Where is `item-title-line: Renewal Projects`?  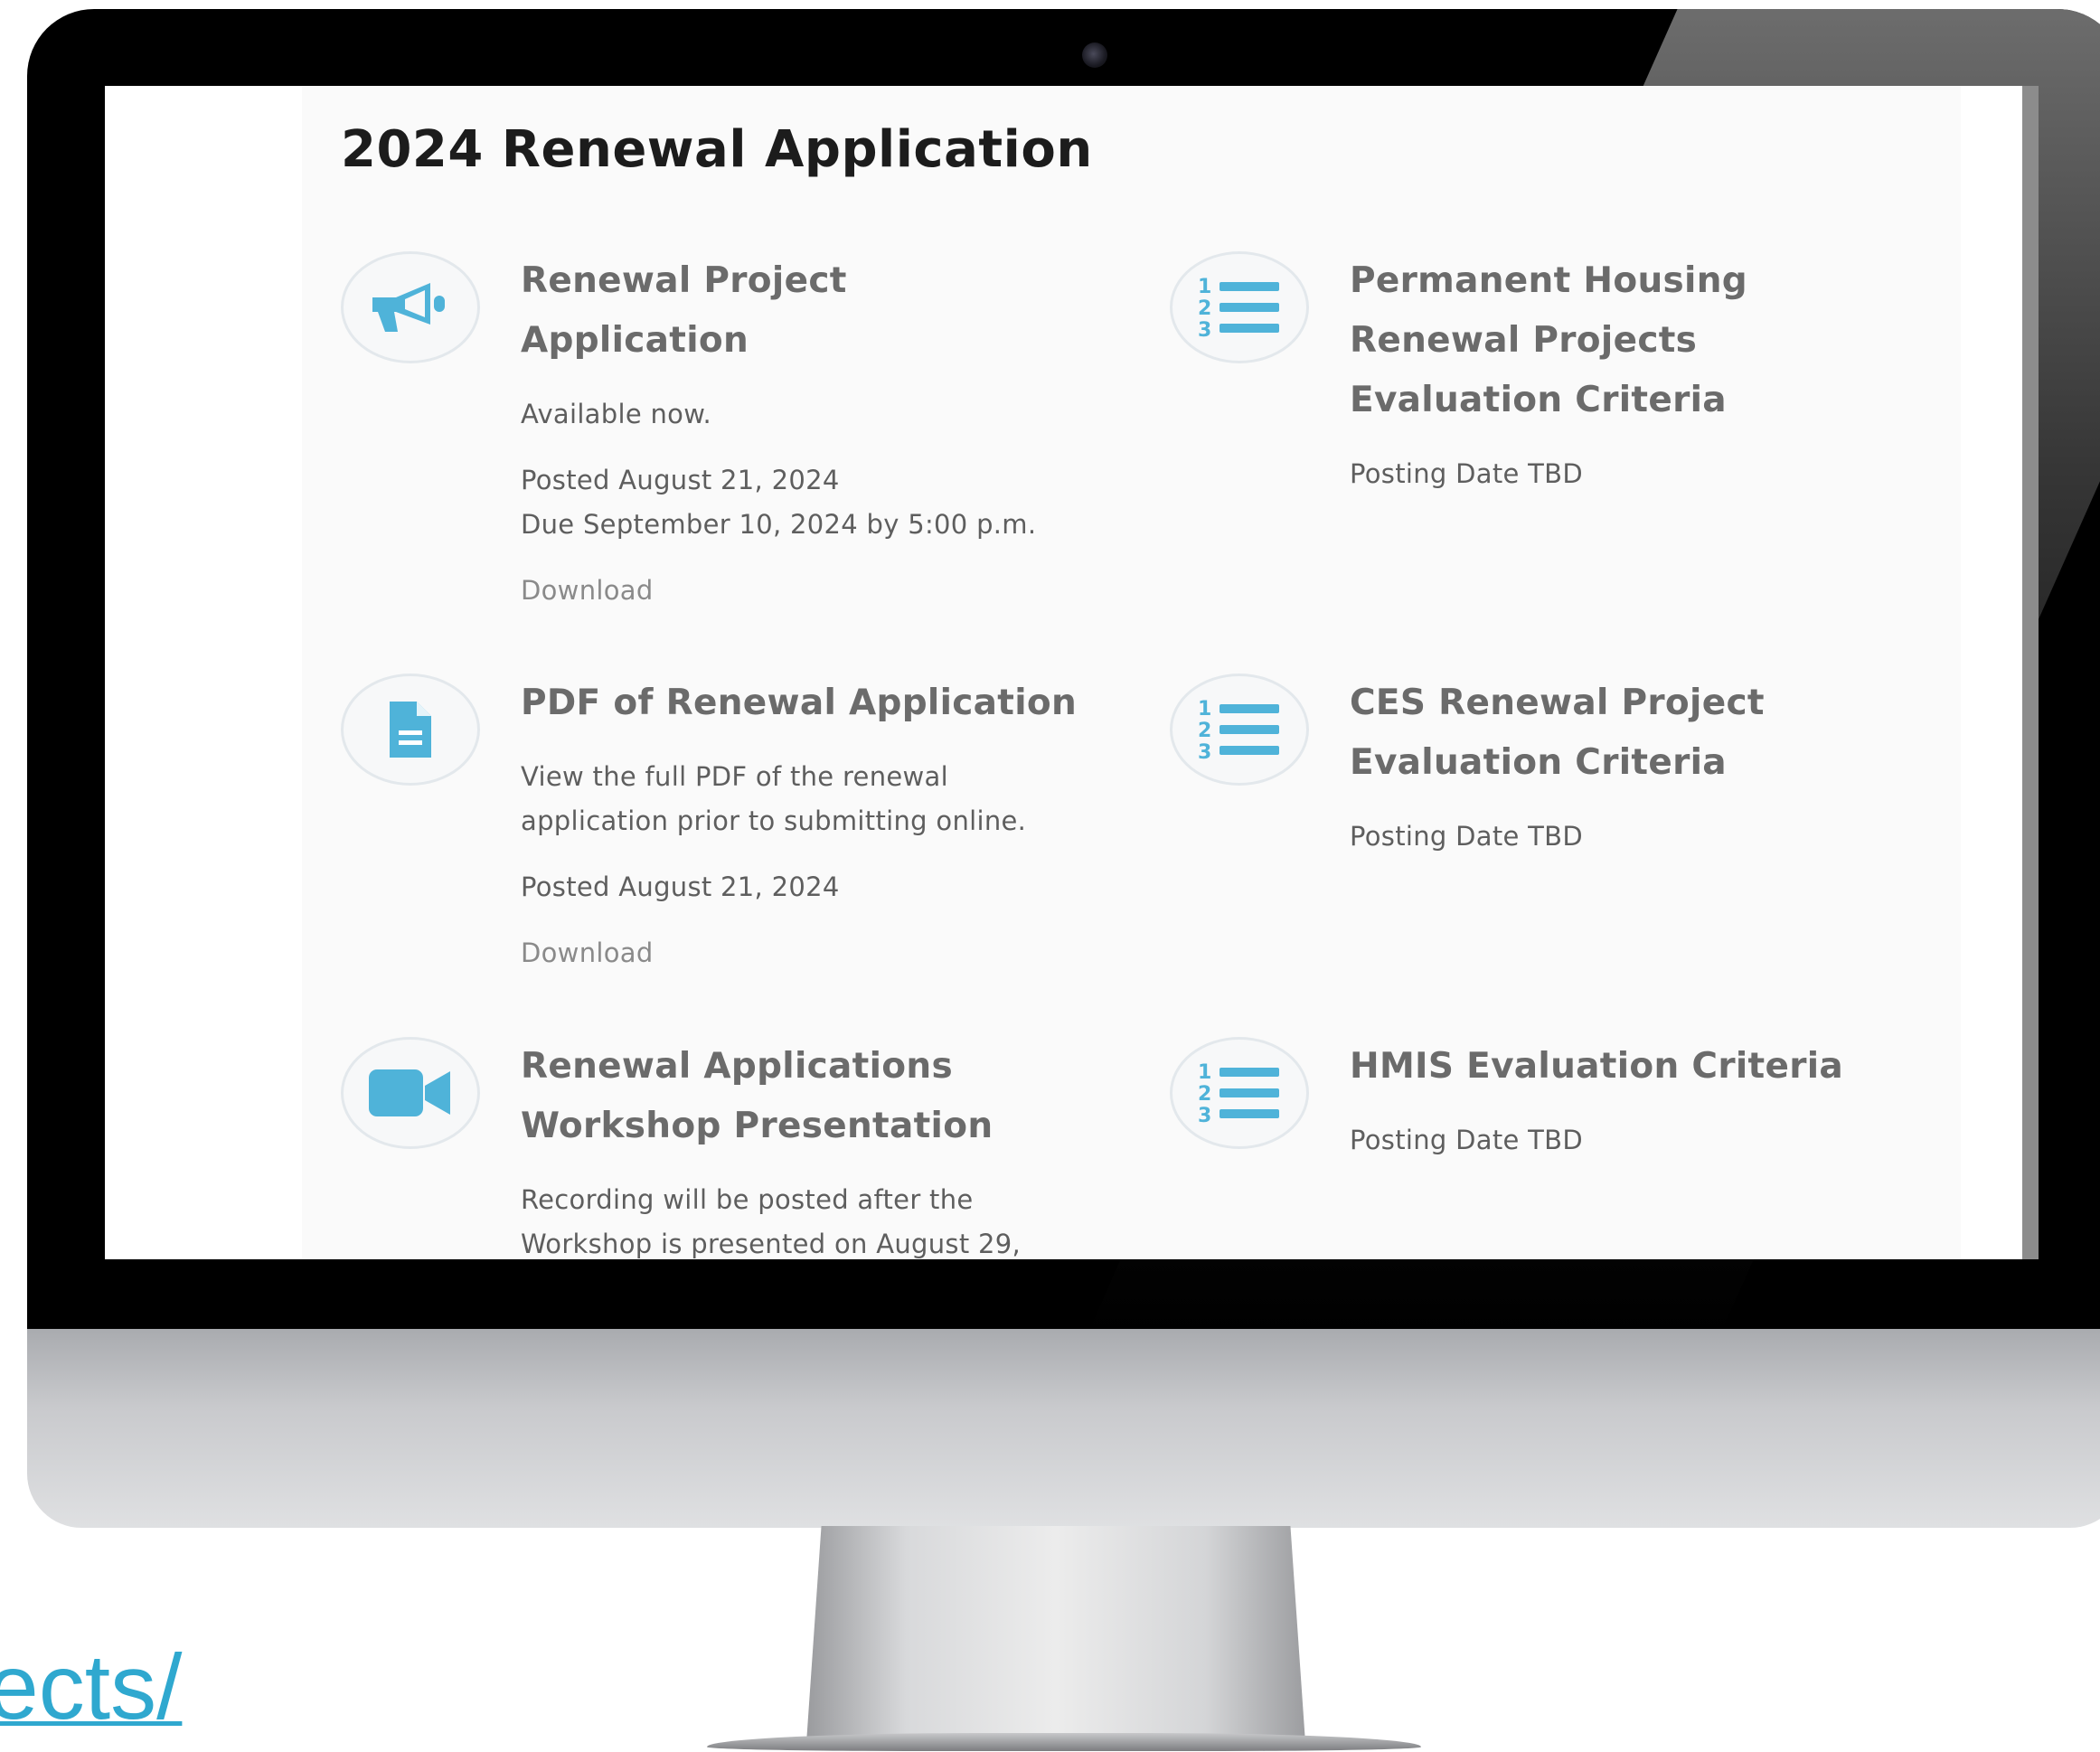 item-title-line: Renewal Projects is located at coordinates (1524, 341).